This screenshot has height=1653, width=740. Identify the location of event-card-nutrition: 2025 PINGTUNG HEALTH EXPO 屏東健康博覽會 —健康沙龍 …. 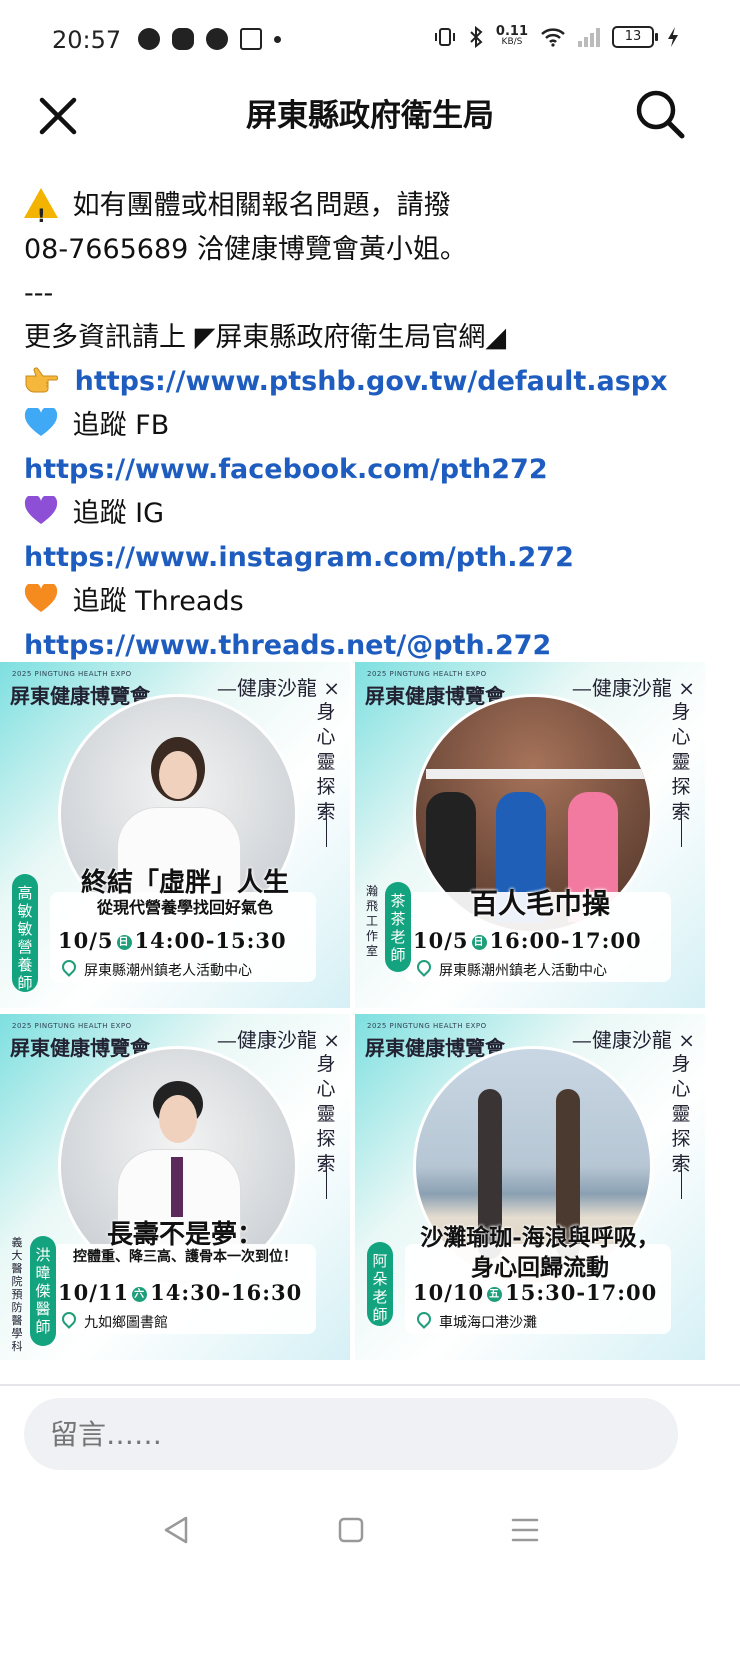
(175, 835).